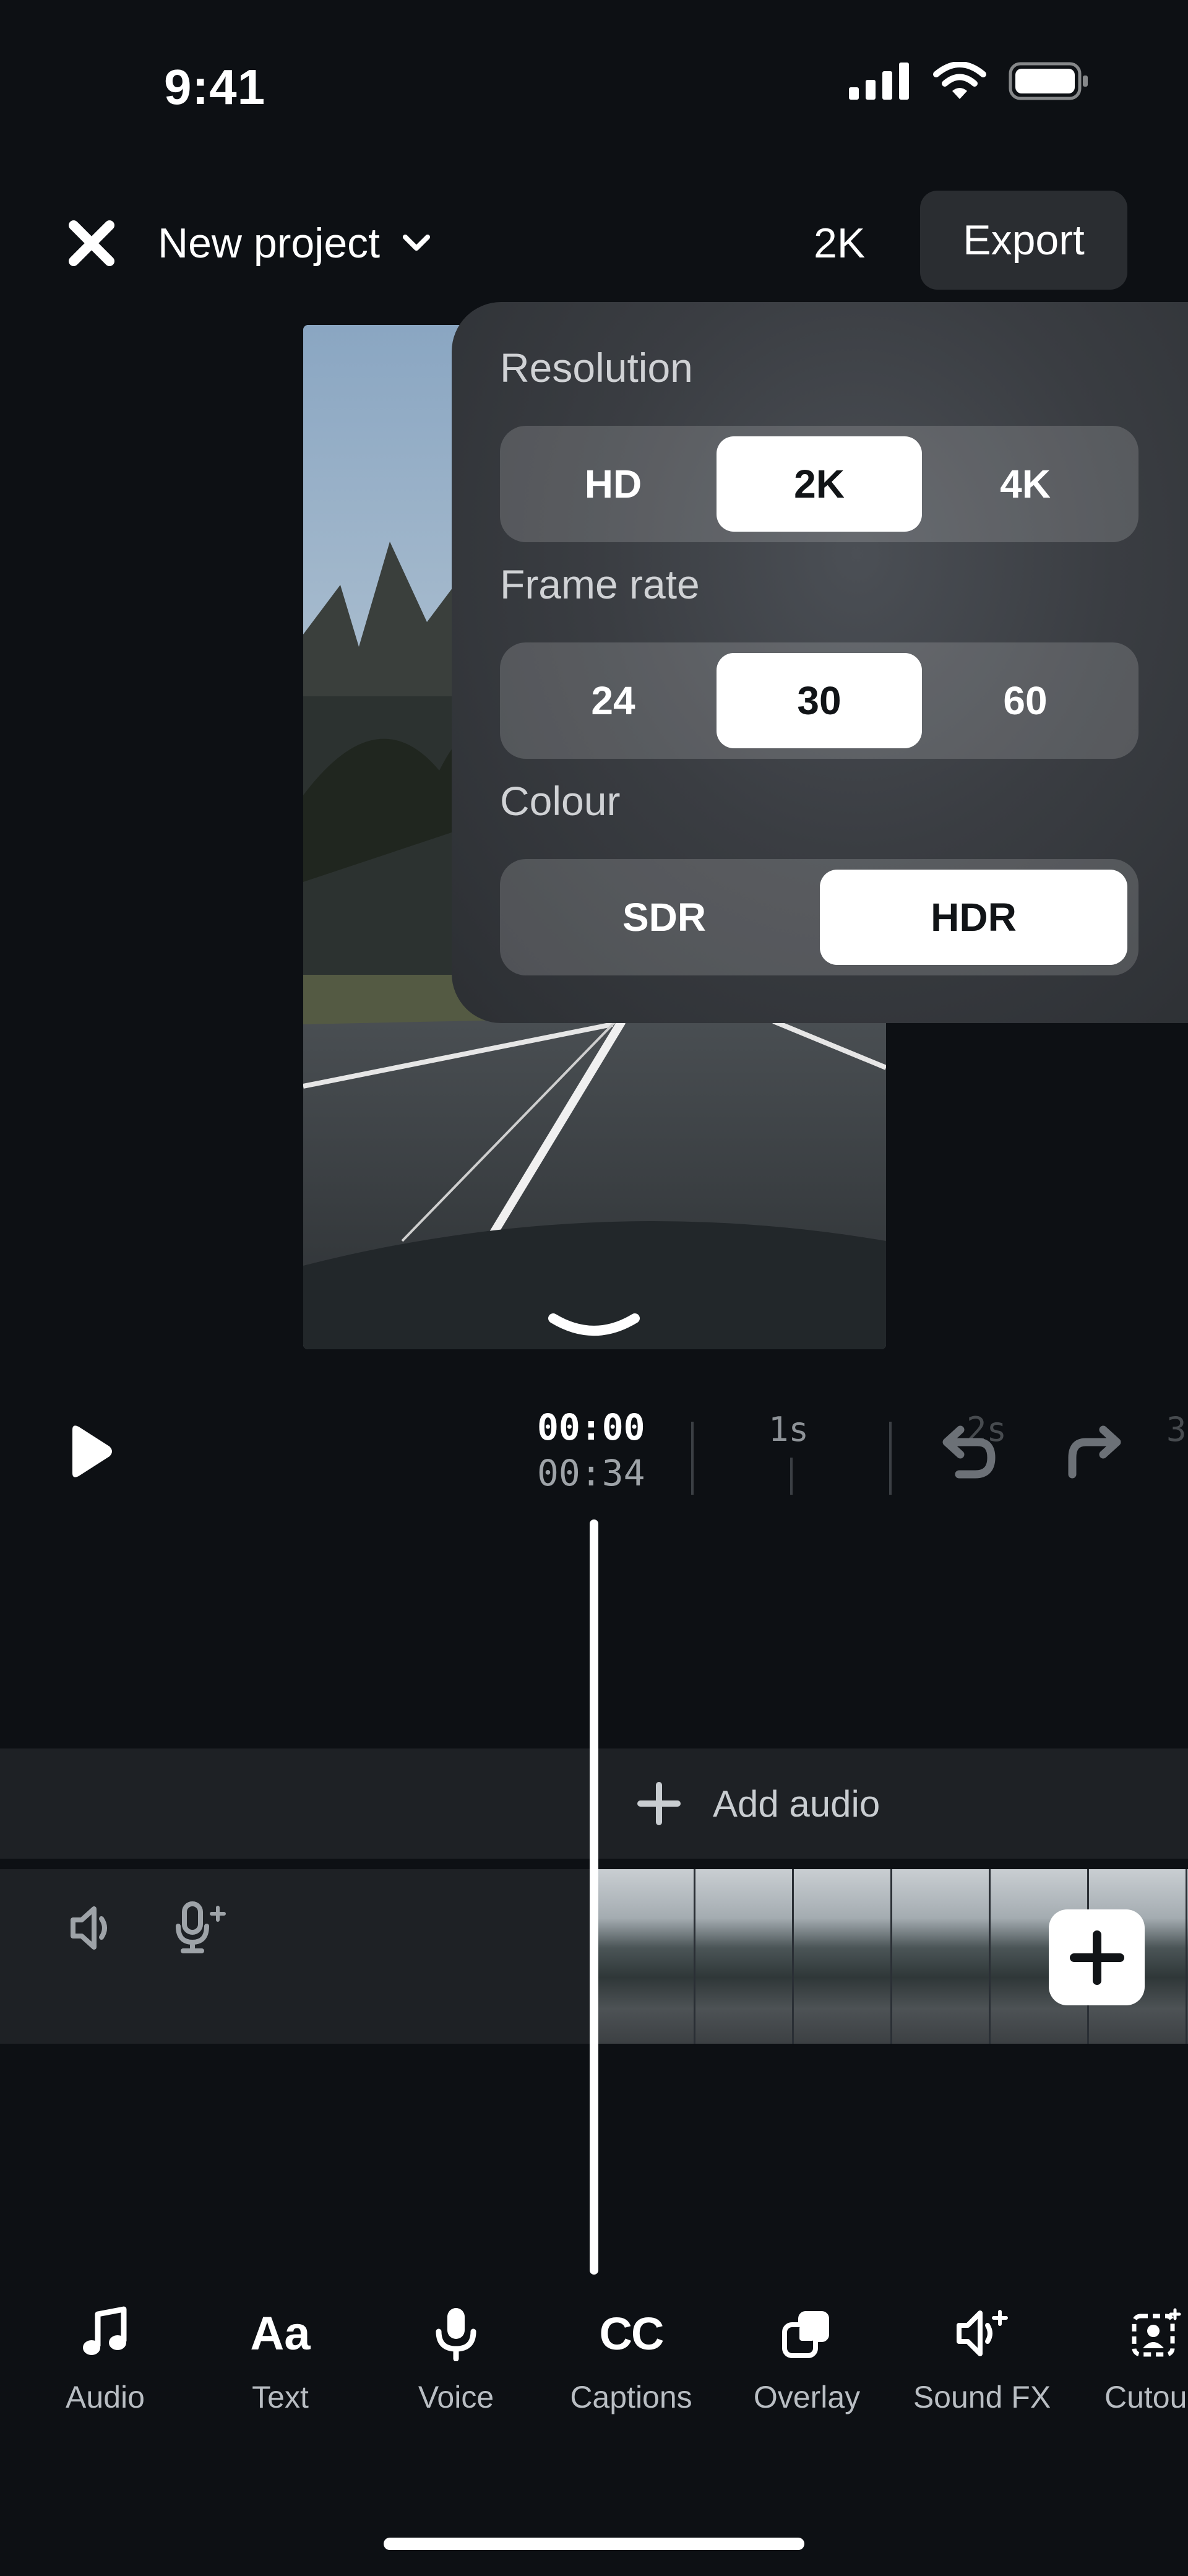 The image size is (1188, 2576). What do you see at coordinates (89, 1451) in the screenshot?
I see `play-button` at bounding box center [89, 1451].